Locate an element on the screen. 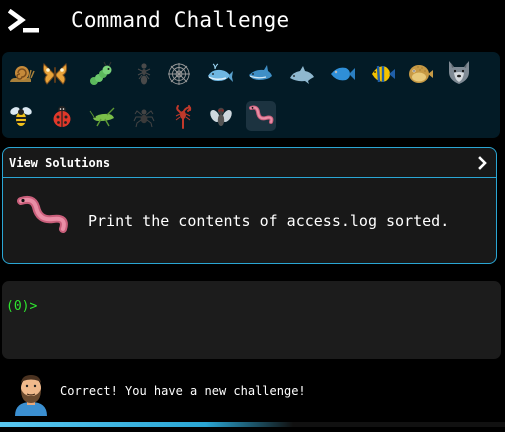 The height and width of the screenshot is (432, 505). scorpion-icon is located at coordinates (183, 116).